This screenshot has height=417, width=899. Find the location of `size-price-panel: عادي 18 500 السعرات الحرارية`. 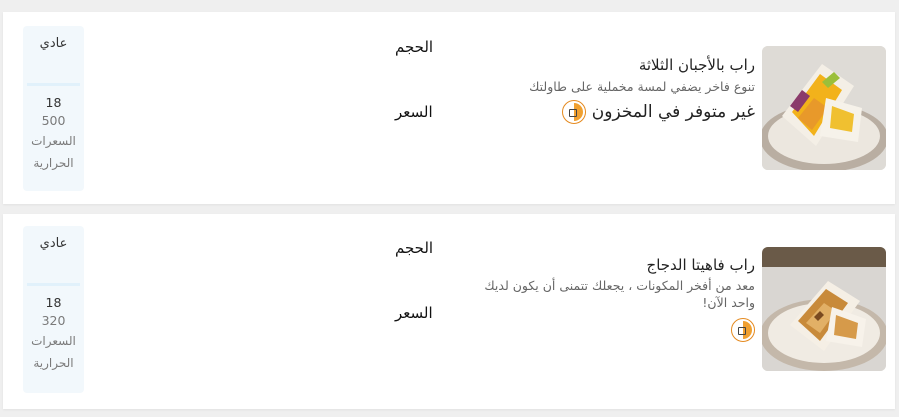

size-price-panel: عادي 18 500 السعرات الحرارية is located at coordinates (53, 108).